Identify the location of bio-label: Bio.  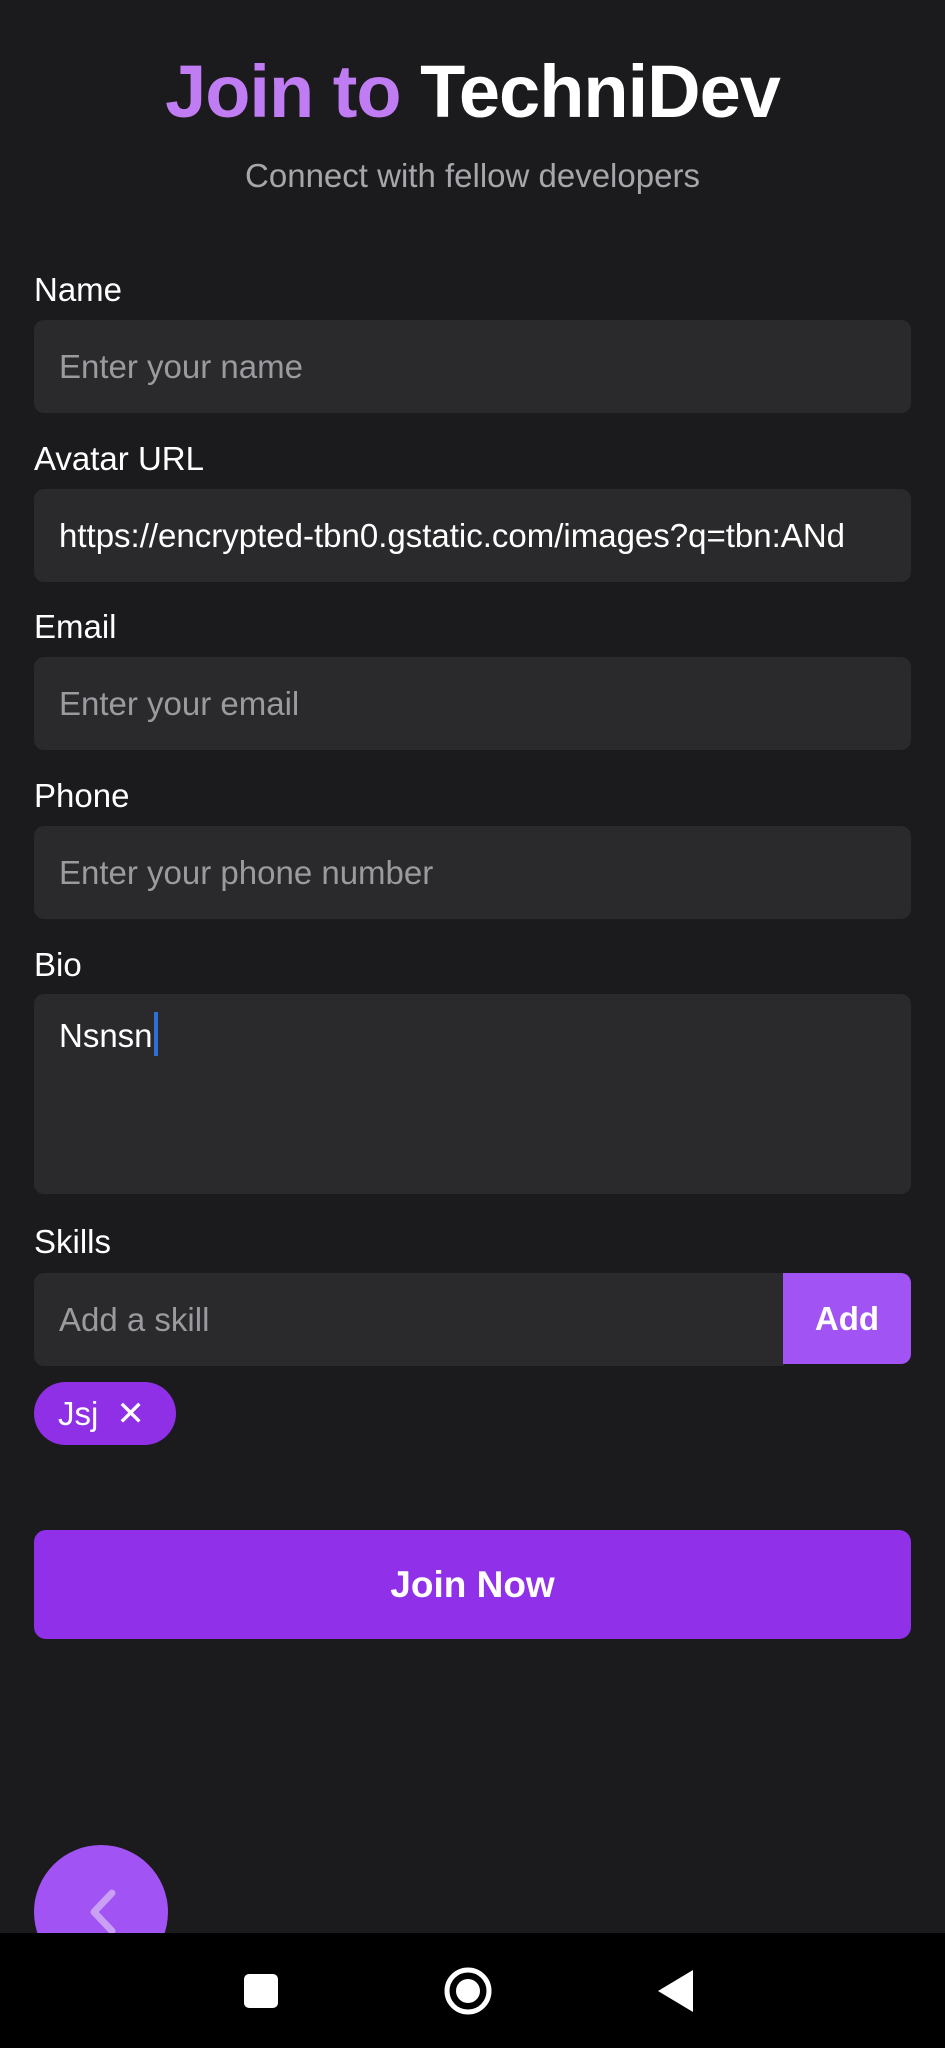
(58, 964).